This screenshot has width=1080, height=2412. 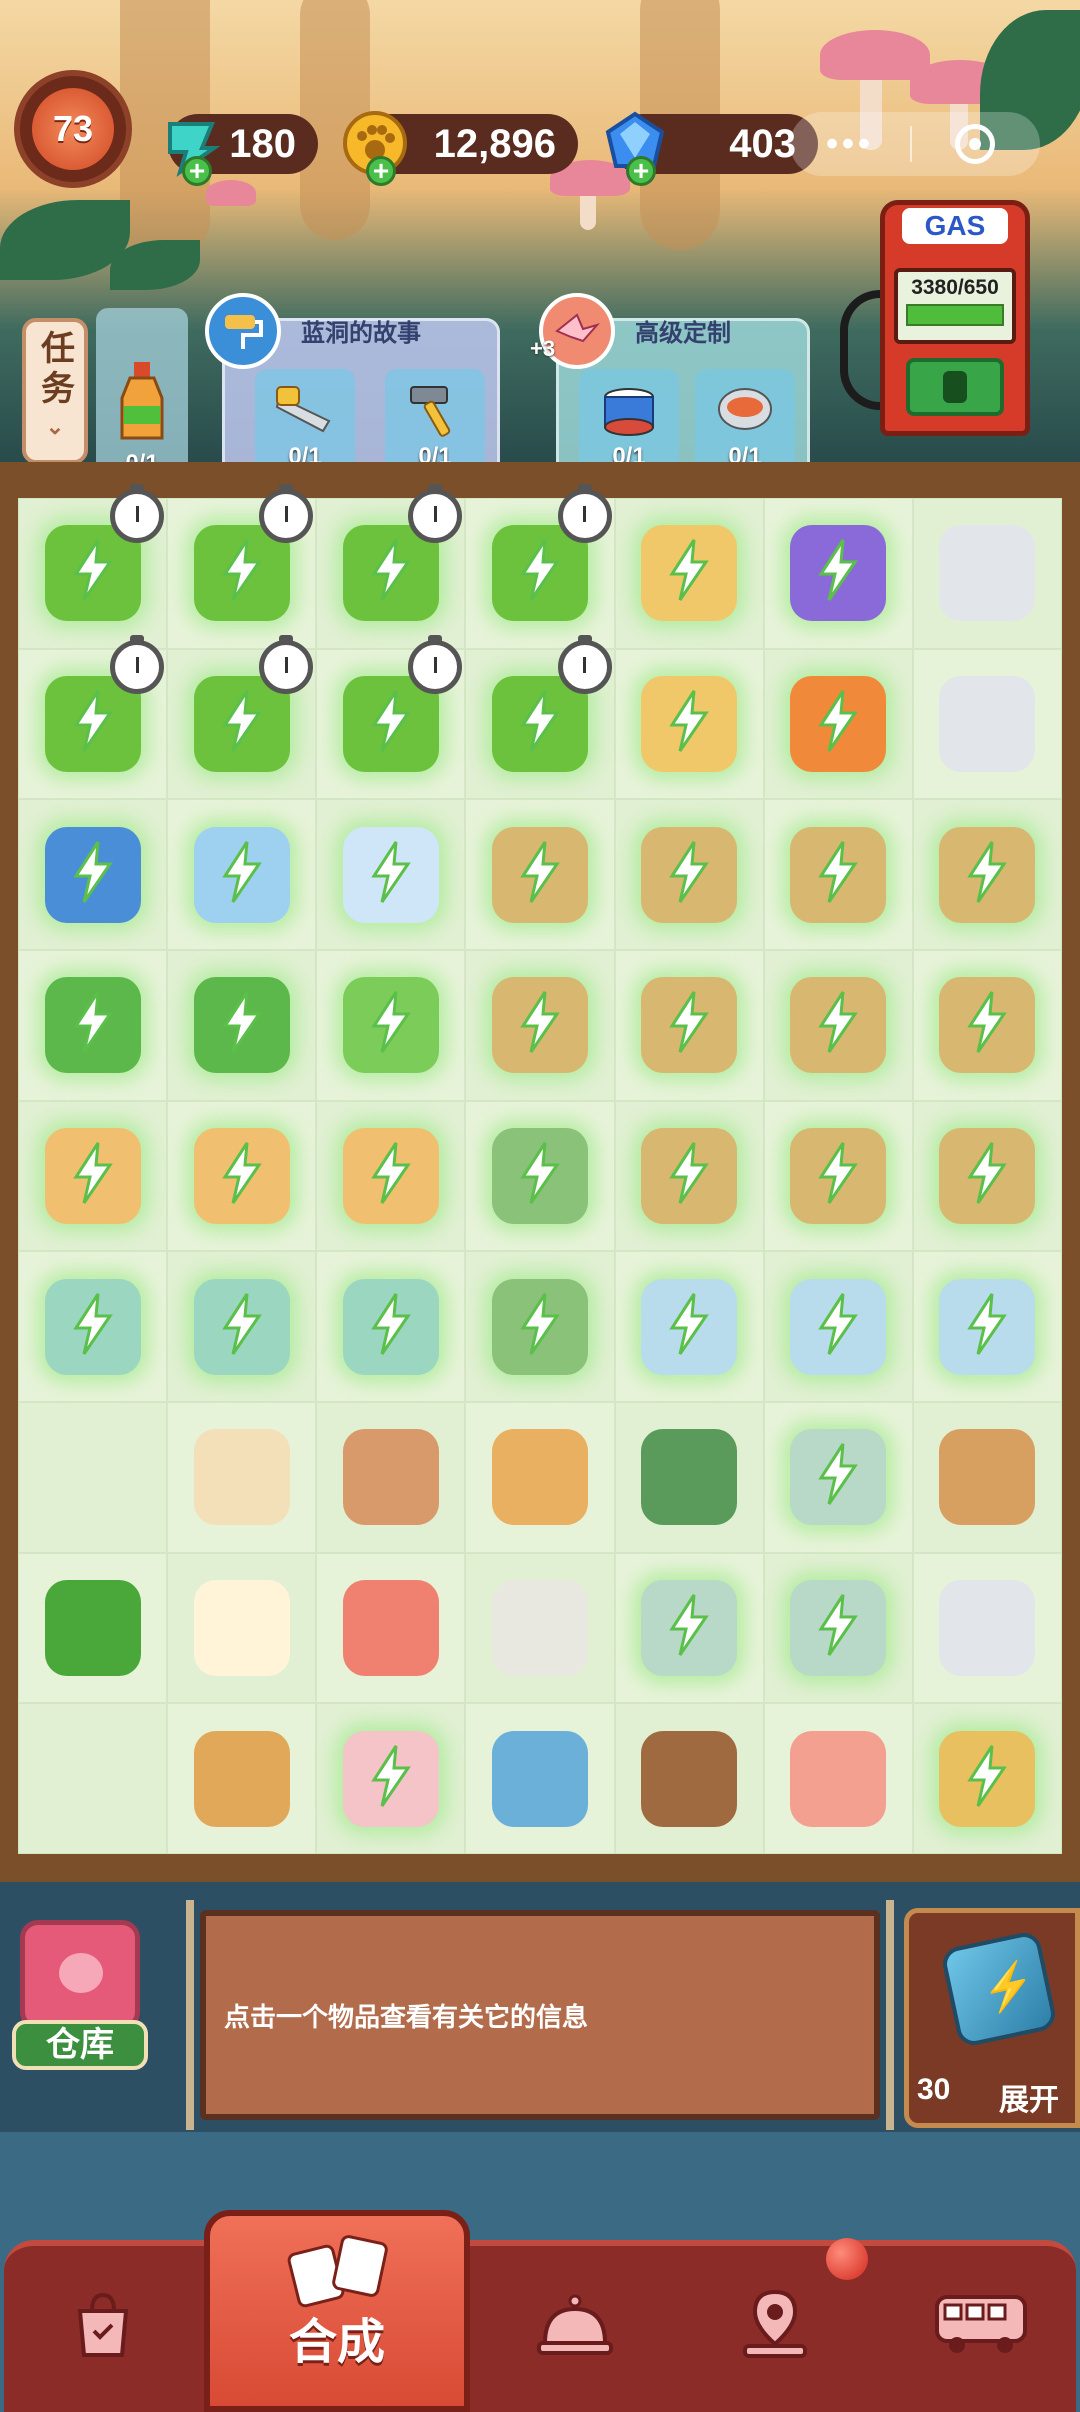 I want to click on nav-bus, so click(x=981, y=2324).